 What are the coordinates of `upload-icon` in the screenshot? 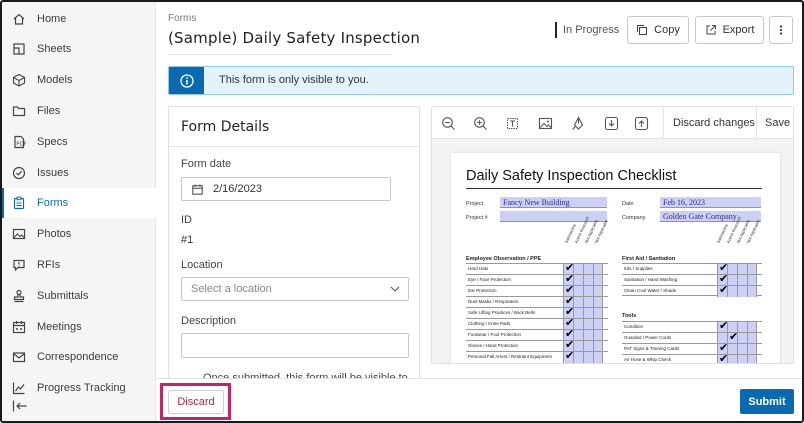 It's located at (641, 123).